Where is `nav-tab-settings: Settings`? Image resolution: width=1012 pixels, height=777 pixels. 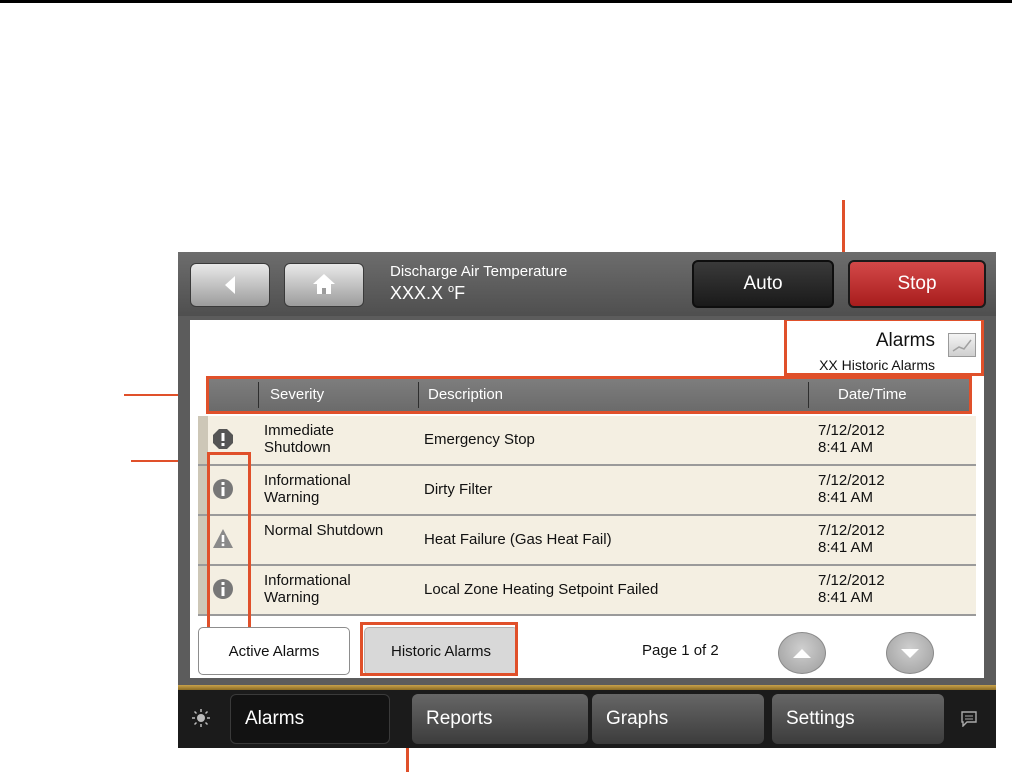 nav-tab-settings: Settings is located at coordinates (858, 719).